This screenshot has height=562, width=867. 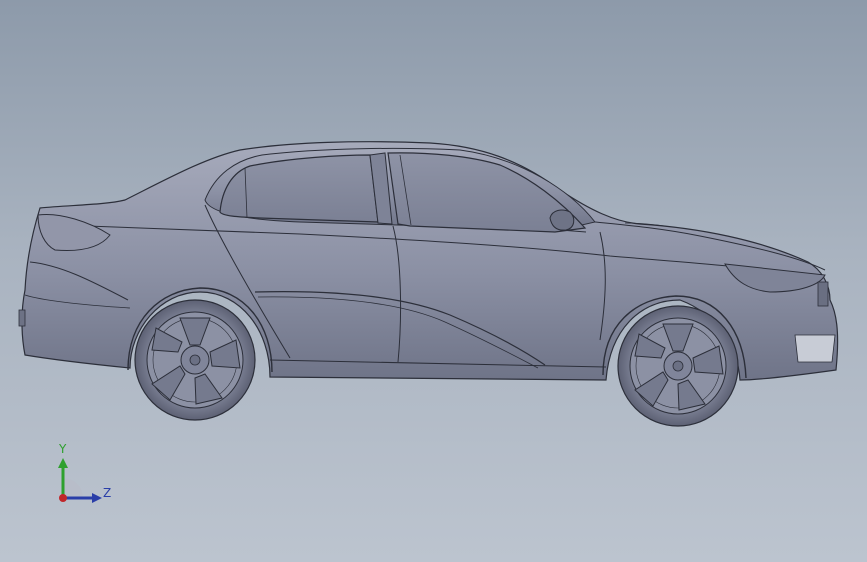 What do you see at coordinates (678, 366) in the screenshot?
I see `front-wheel` at bounding box center [678, 366].